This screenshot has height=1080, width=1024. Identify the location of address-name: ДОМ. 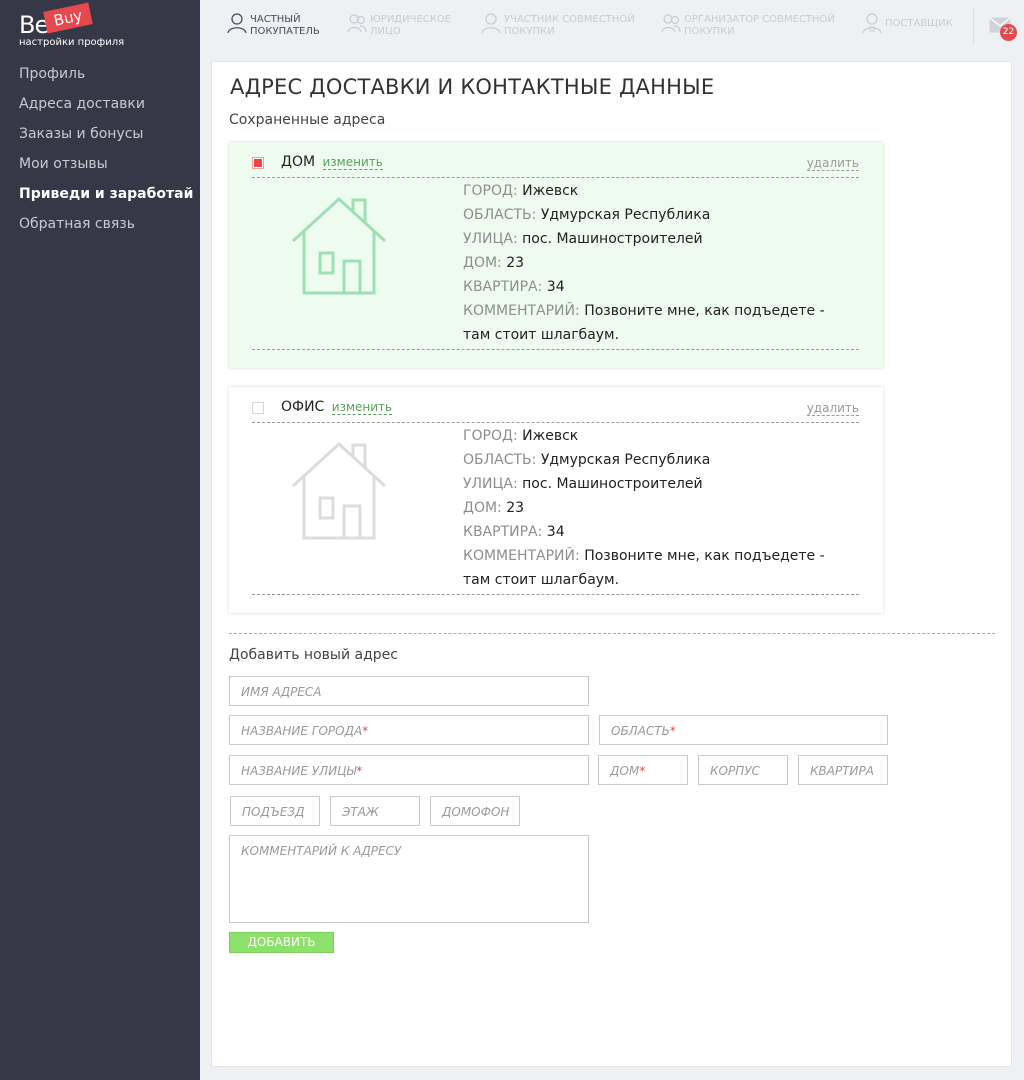
(298, 162).